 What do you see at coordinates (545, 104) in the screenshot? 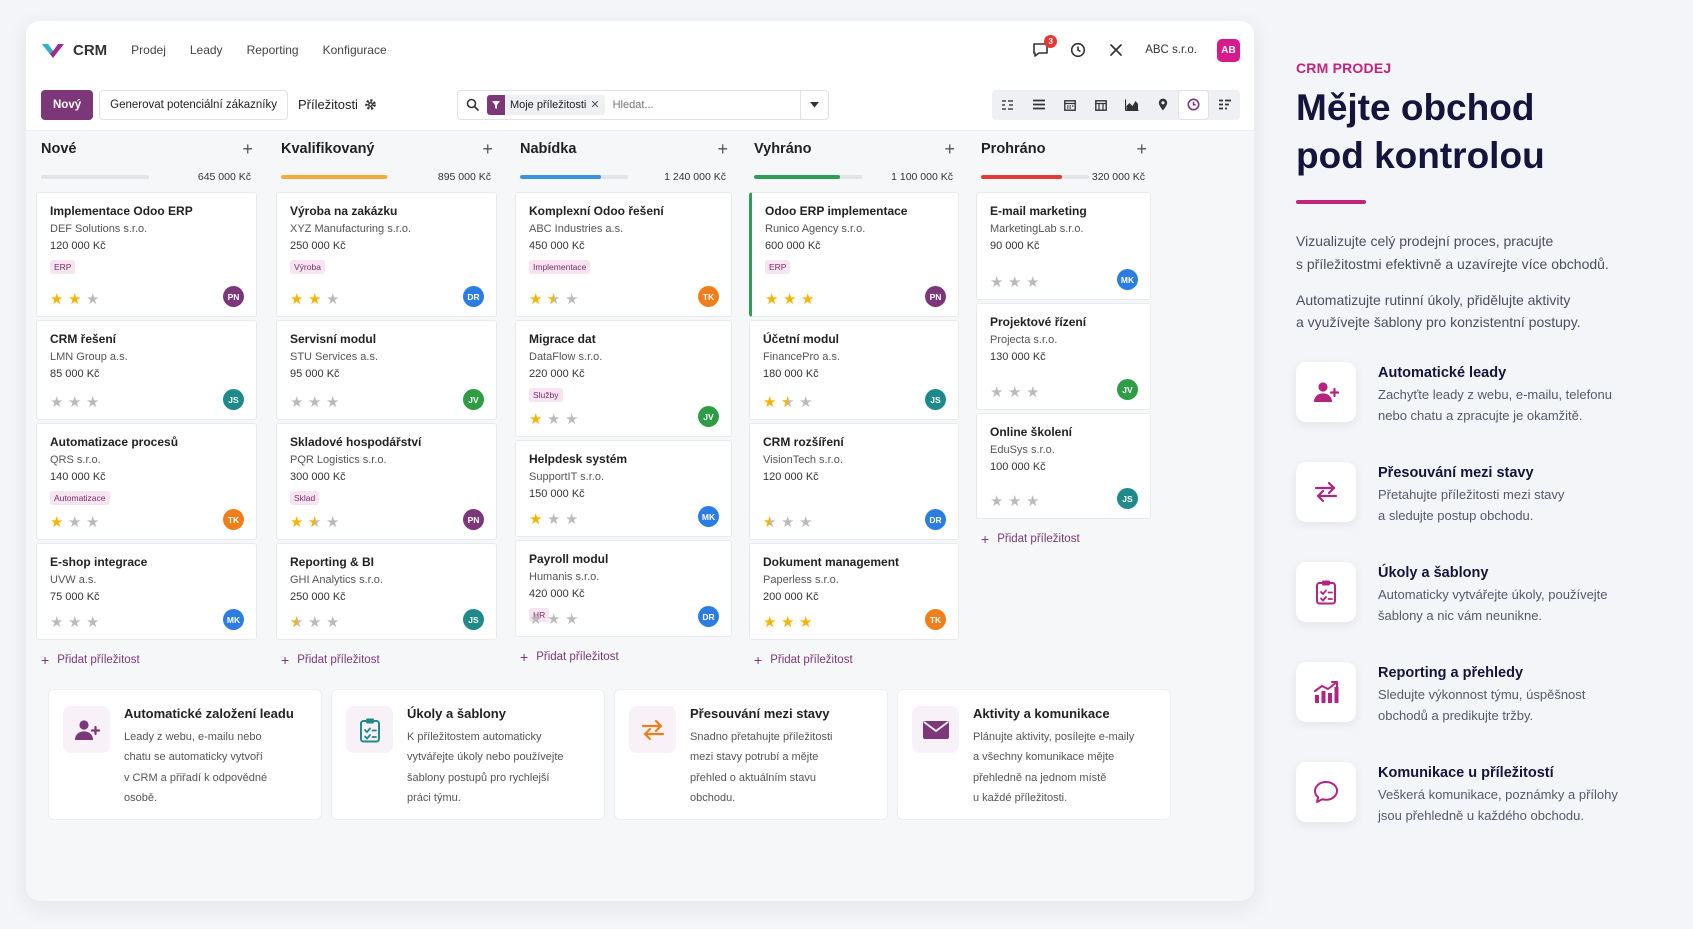
I see `search-facet: Moje příležitosti ✕` at bounding box center [545, 104].